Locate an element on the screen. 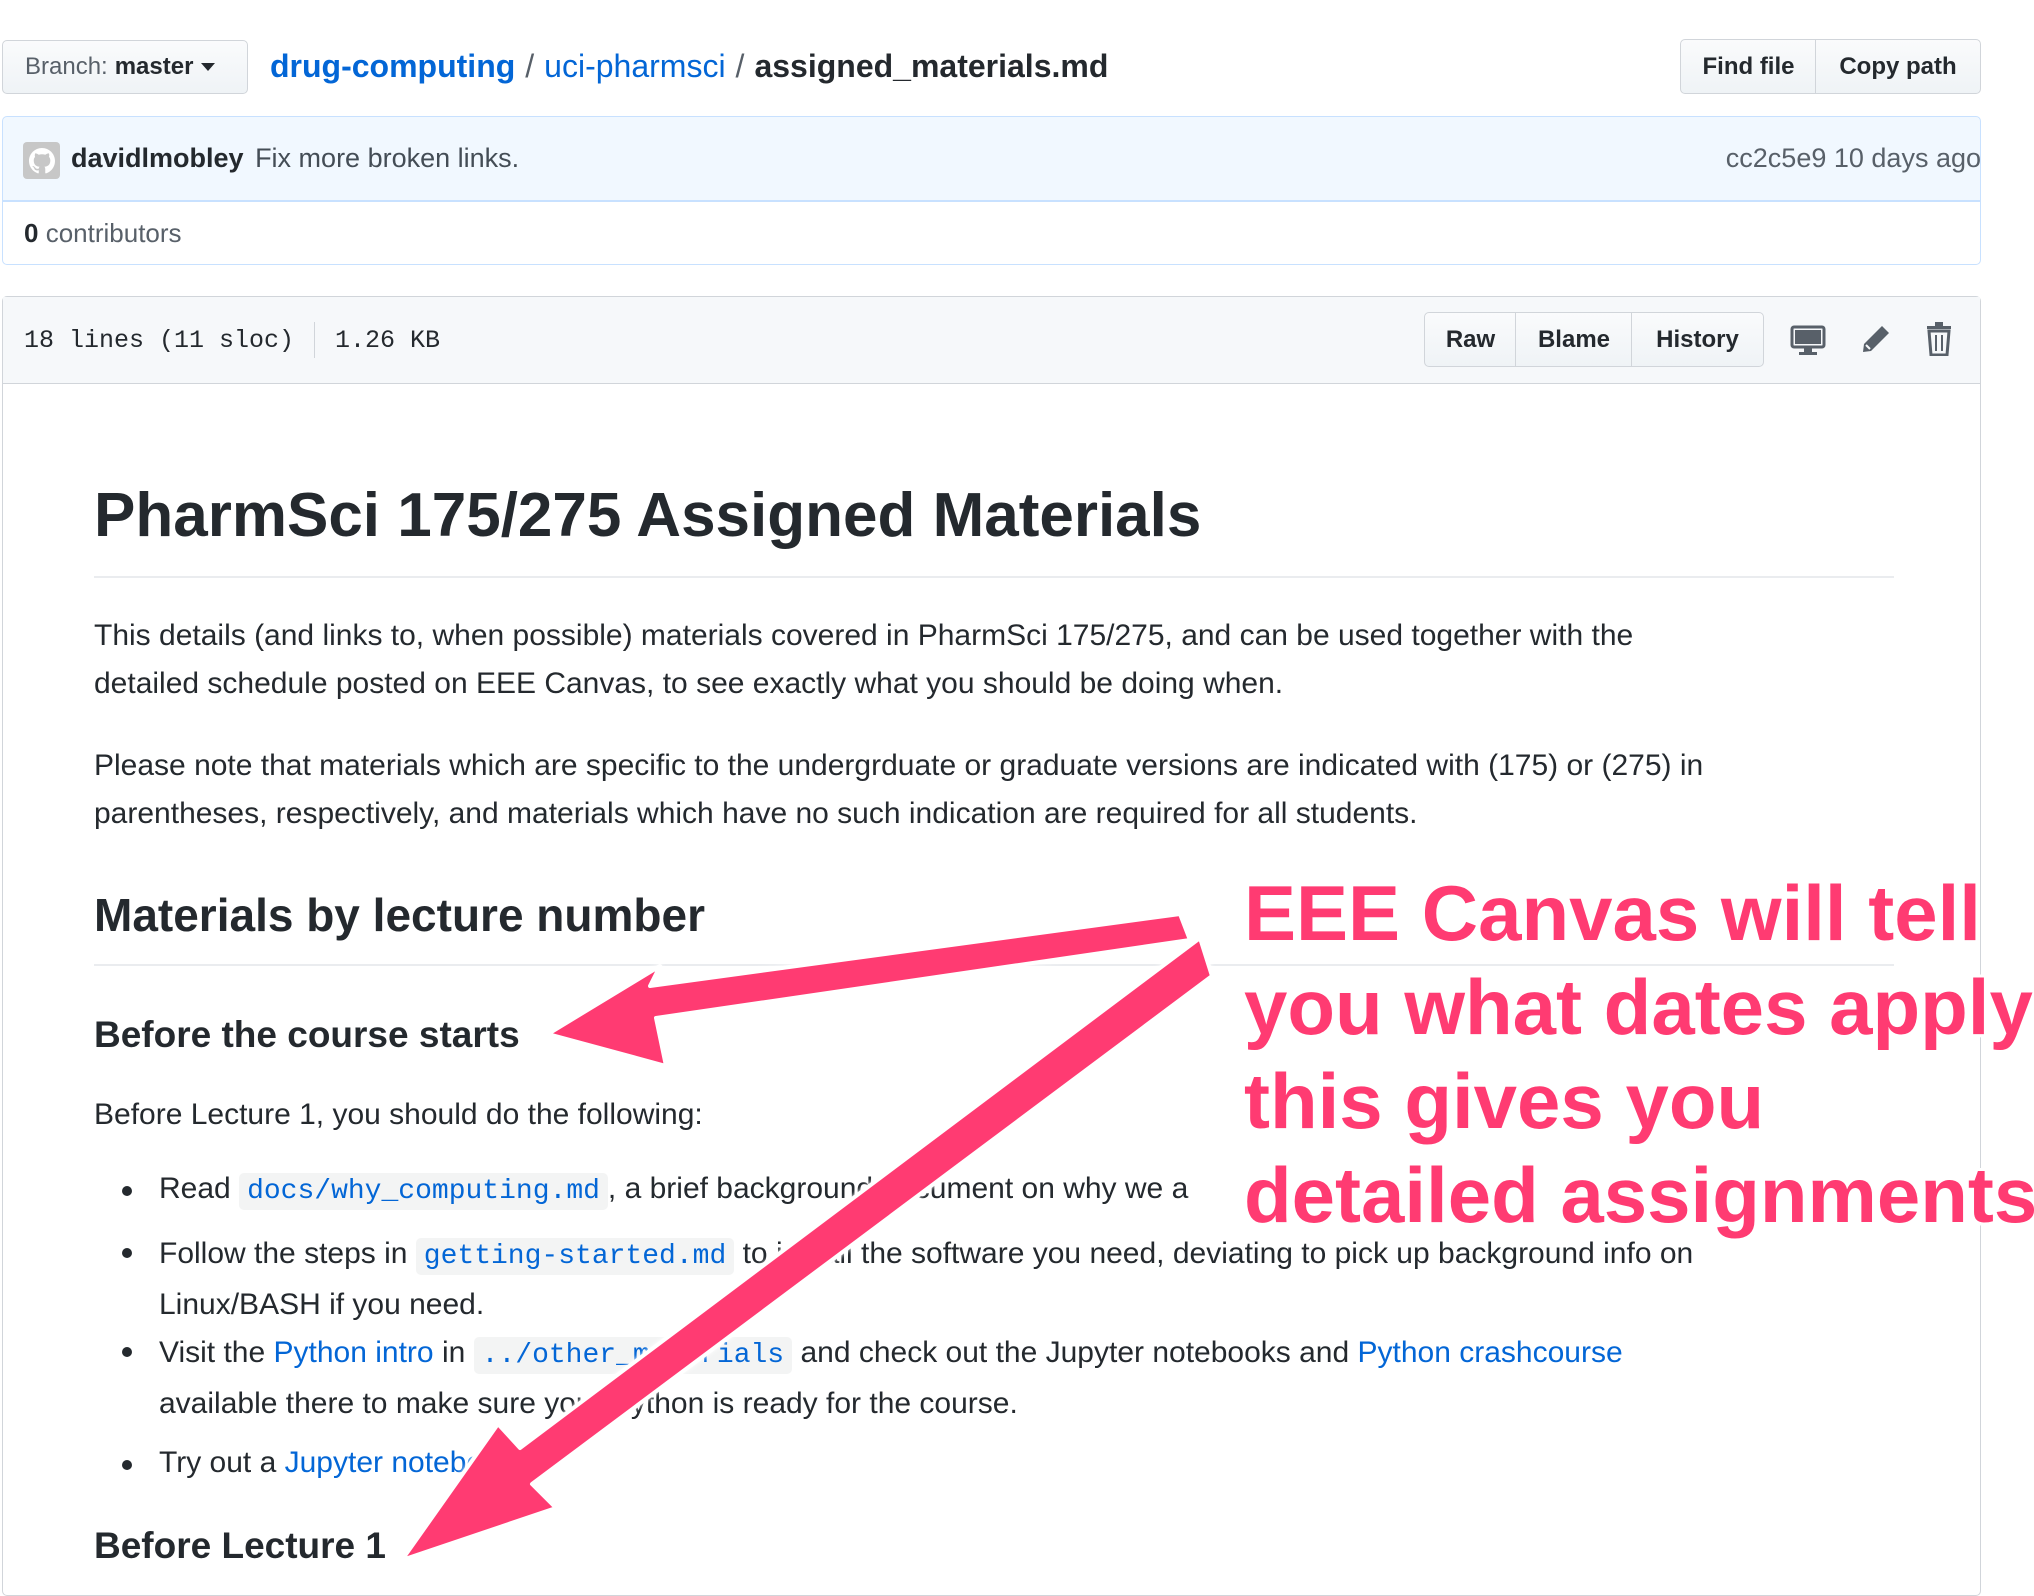 The height and width of the screenshot is (1596, 2034). list-text: Try out a is located at coordinates (218, 1462).